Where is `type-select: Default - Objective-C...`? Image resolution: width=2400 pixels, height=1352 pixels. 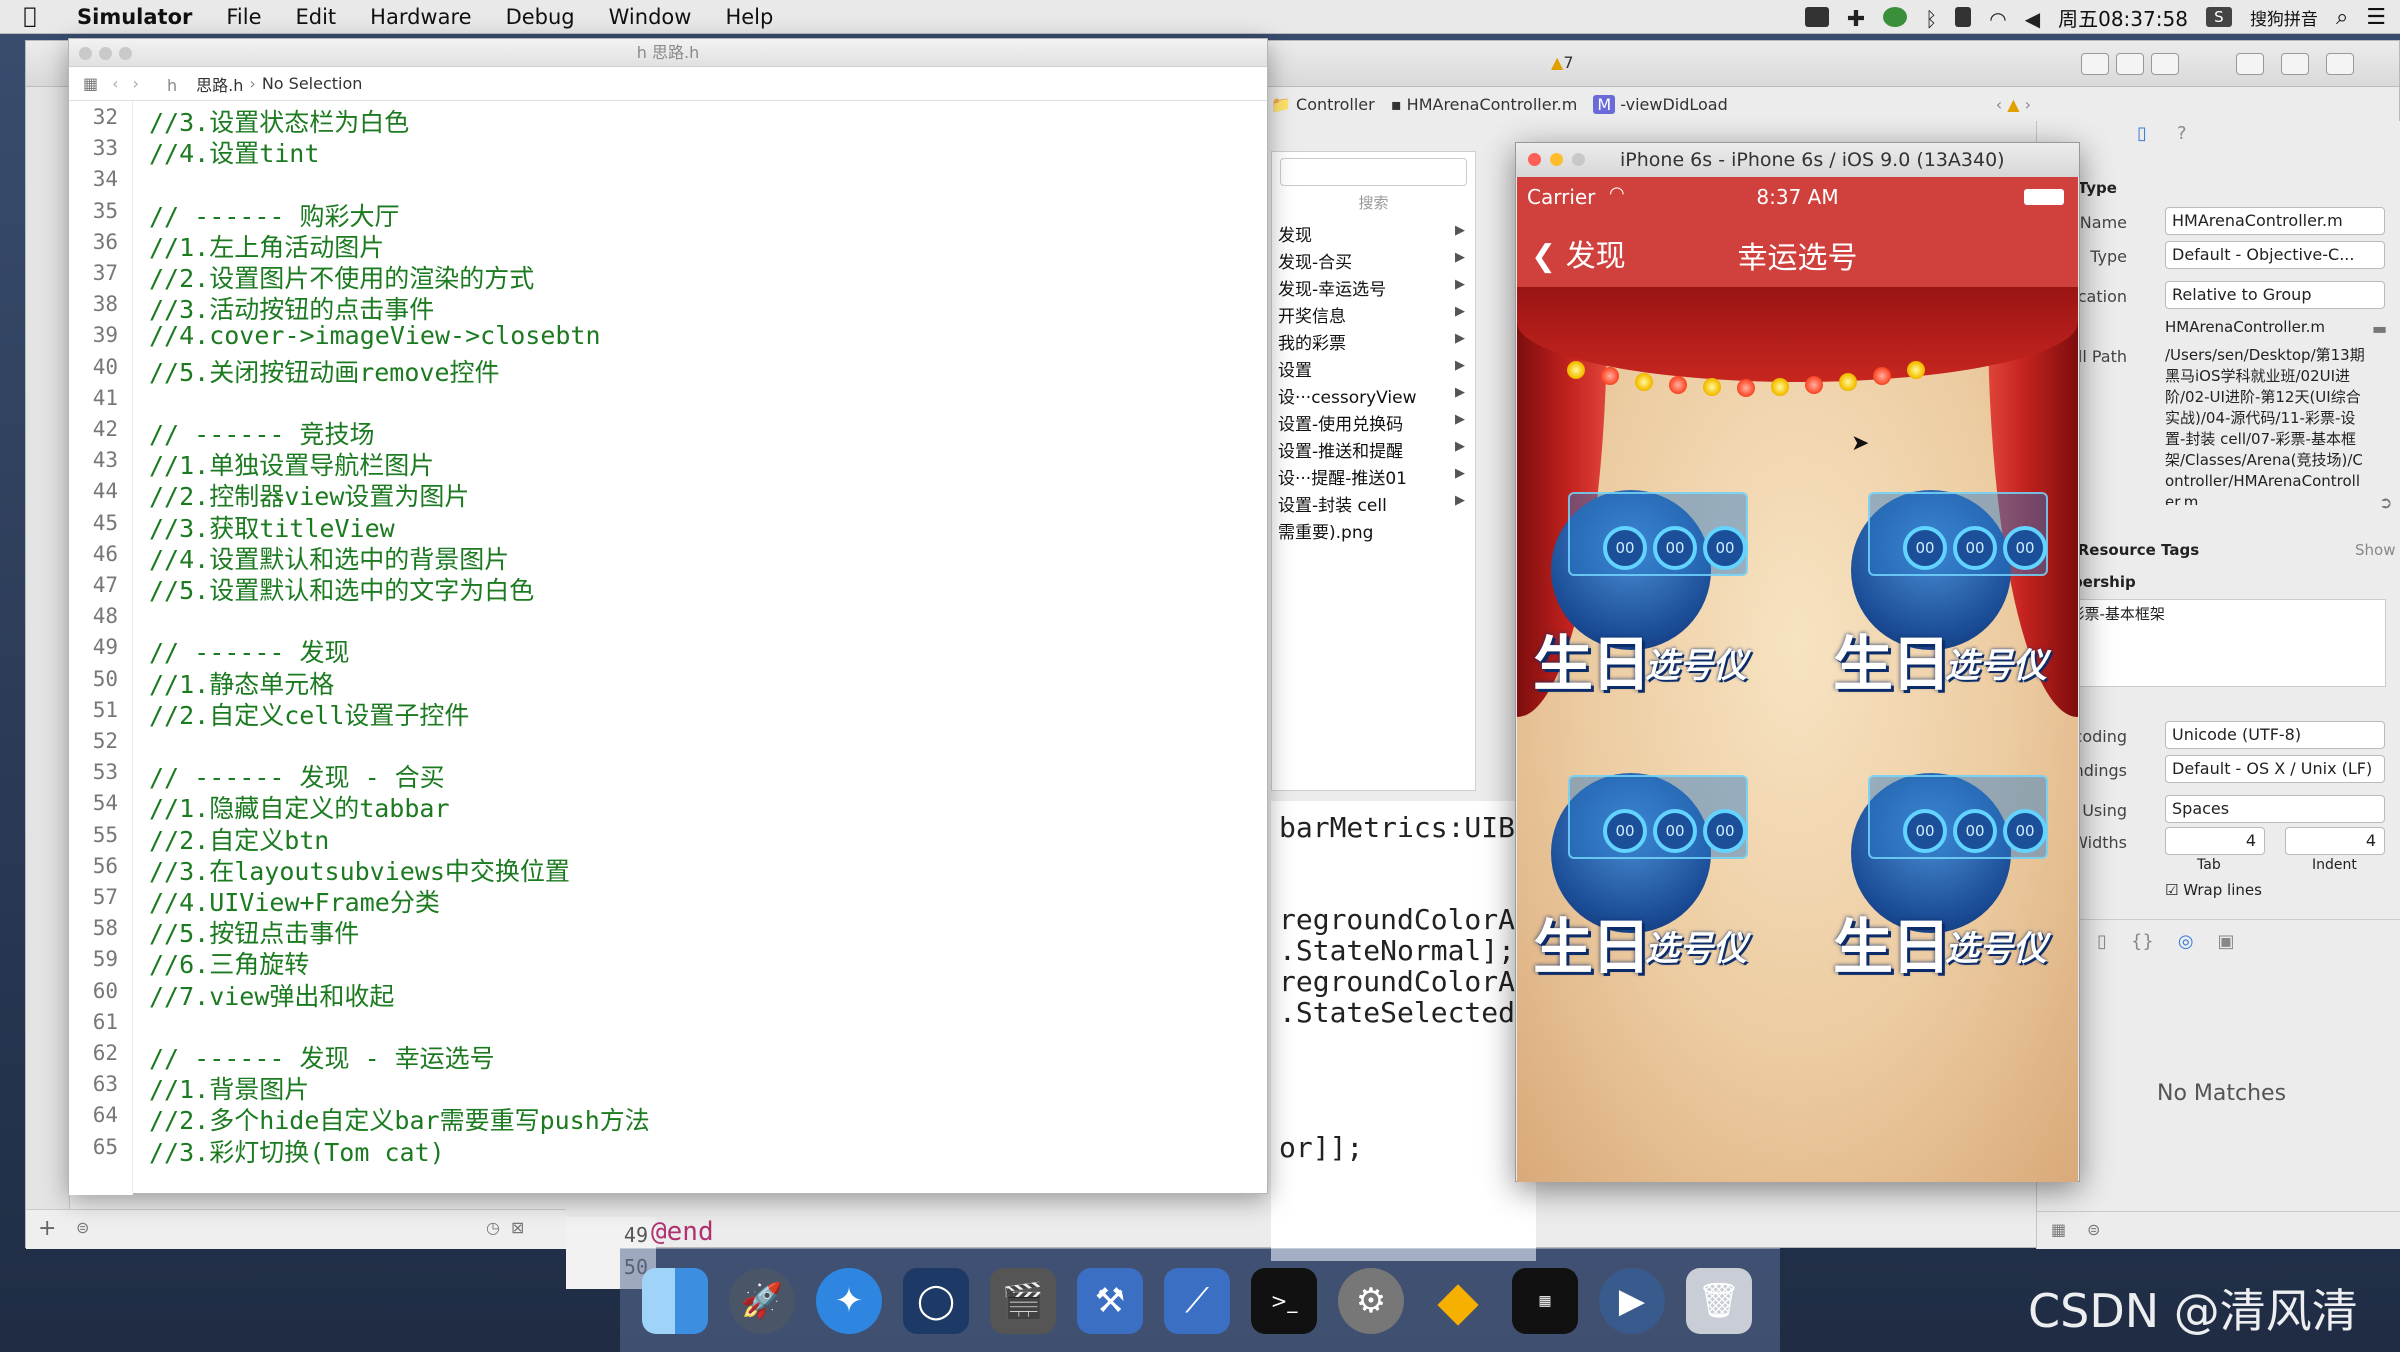 type-select: Default - Objective-C... is located at coordinates (2275, 255).